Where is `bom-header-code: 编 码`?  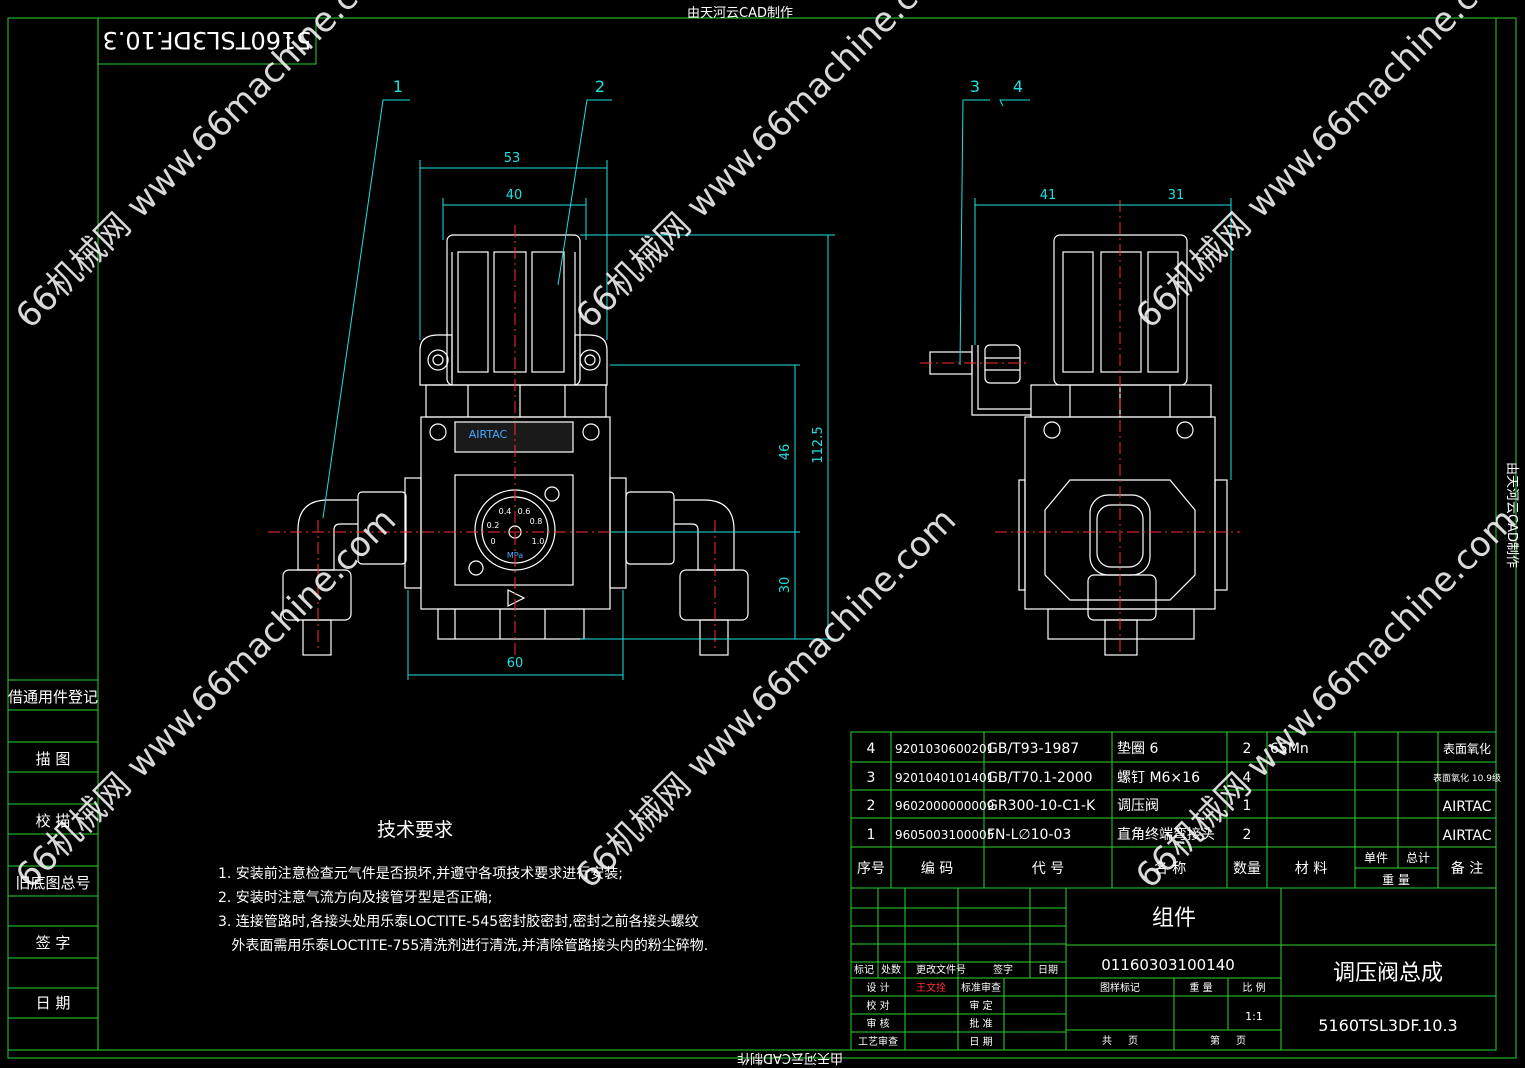
bom-header-code: 编 码 is located at coordinates (937, 869).